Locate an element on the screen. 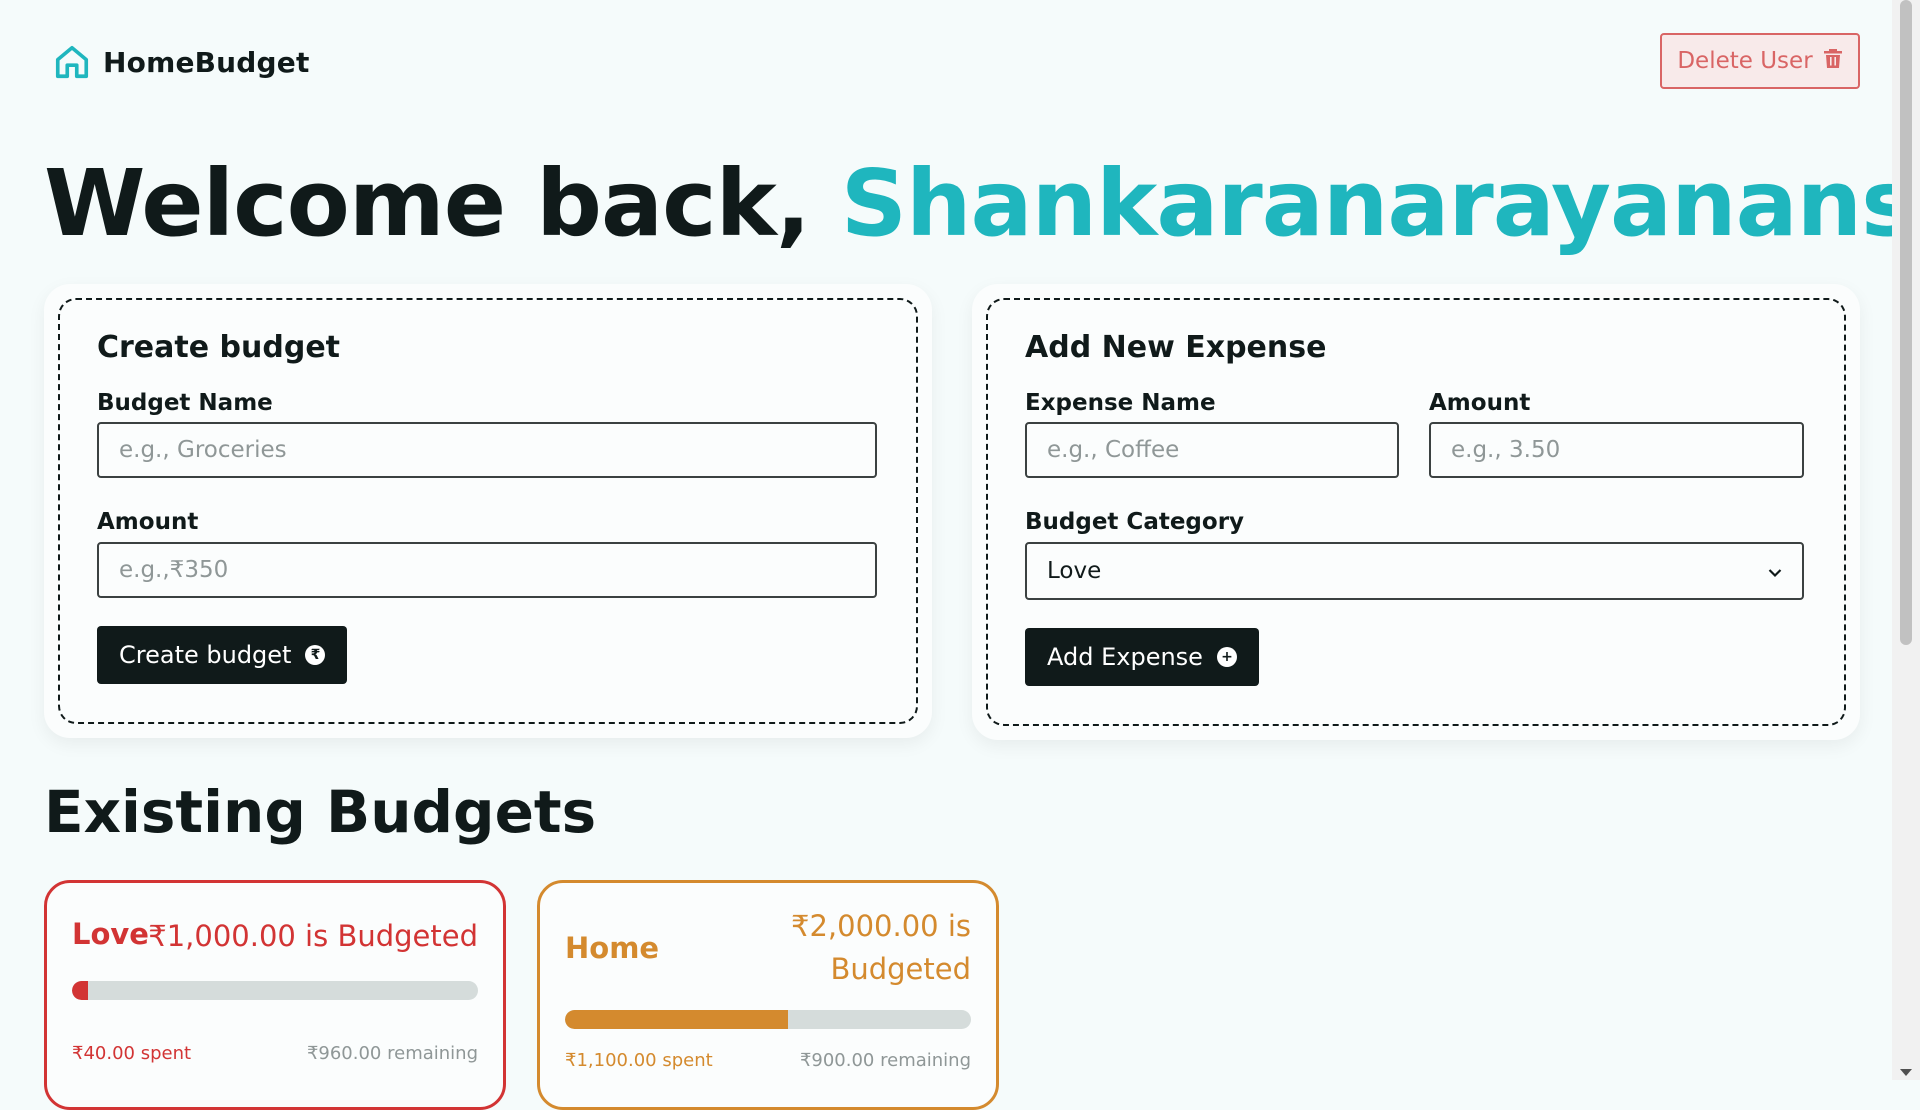  welcome-prefix: Welcome back, is located at coordinates (442, 203).